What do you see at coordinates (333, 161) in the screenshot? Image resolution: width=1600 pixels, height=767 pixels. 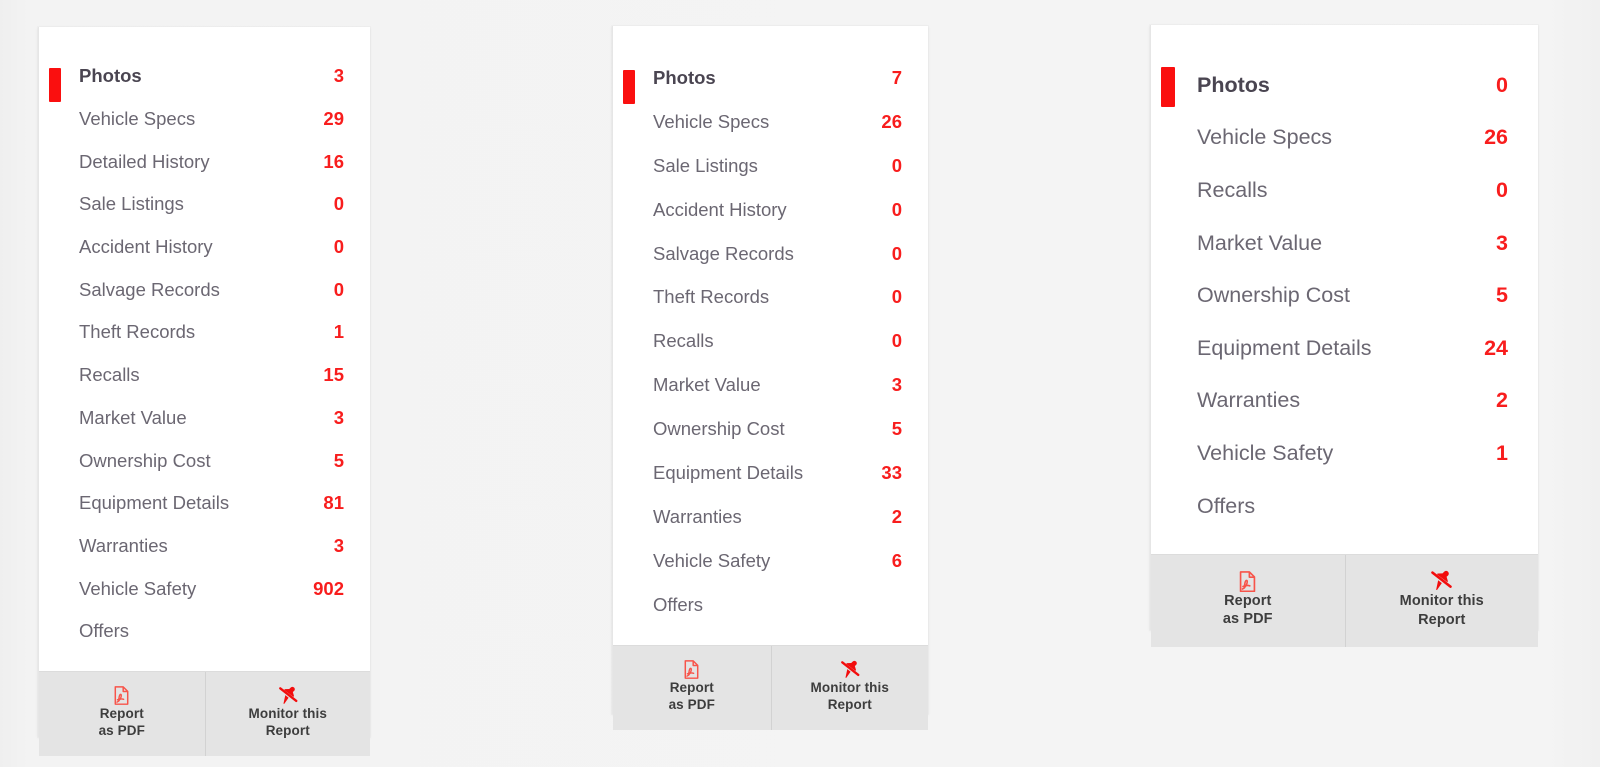 I see `report-section-count: 16` at bounding box center [333, 161].